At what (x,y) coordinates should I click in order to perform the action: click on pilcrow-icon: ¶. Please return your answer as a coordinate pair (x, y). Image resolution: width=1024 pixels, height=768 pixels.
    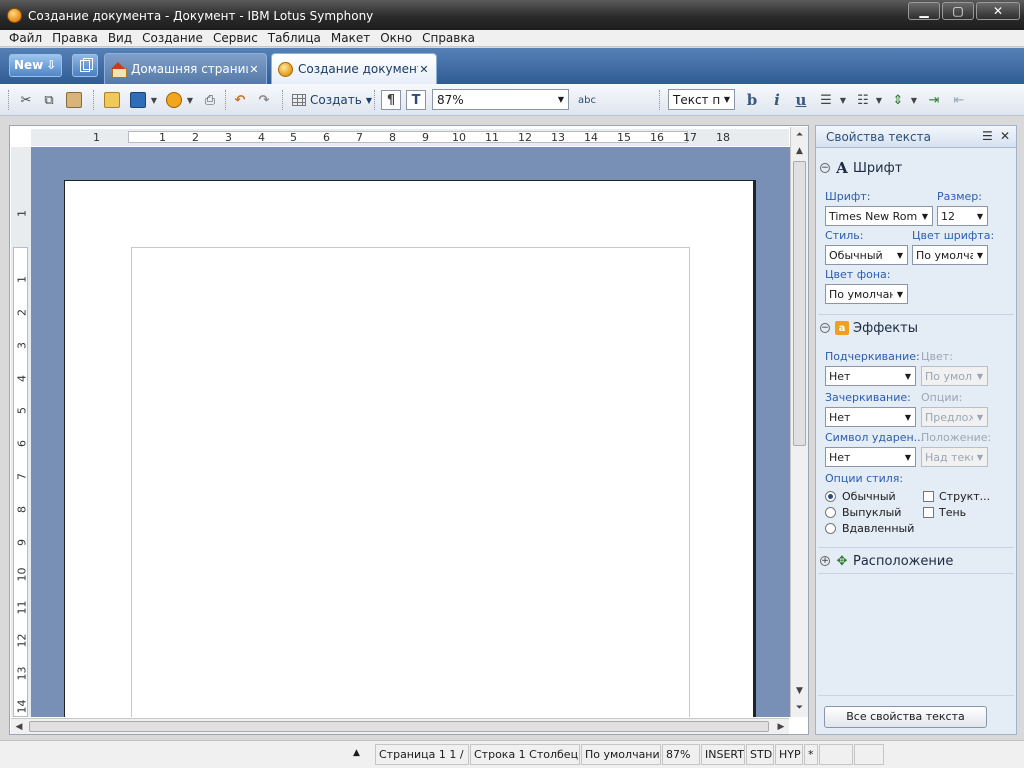
    Looking at the image, I should click on (391, 100).